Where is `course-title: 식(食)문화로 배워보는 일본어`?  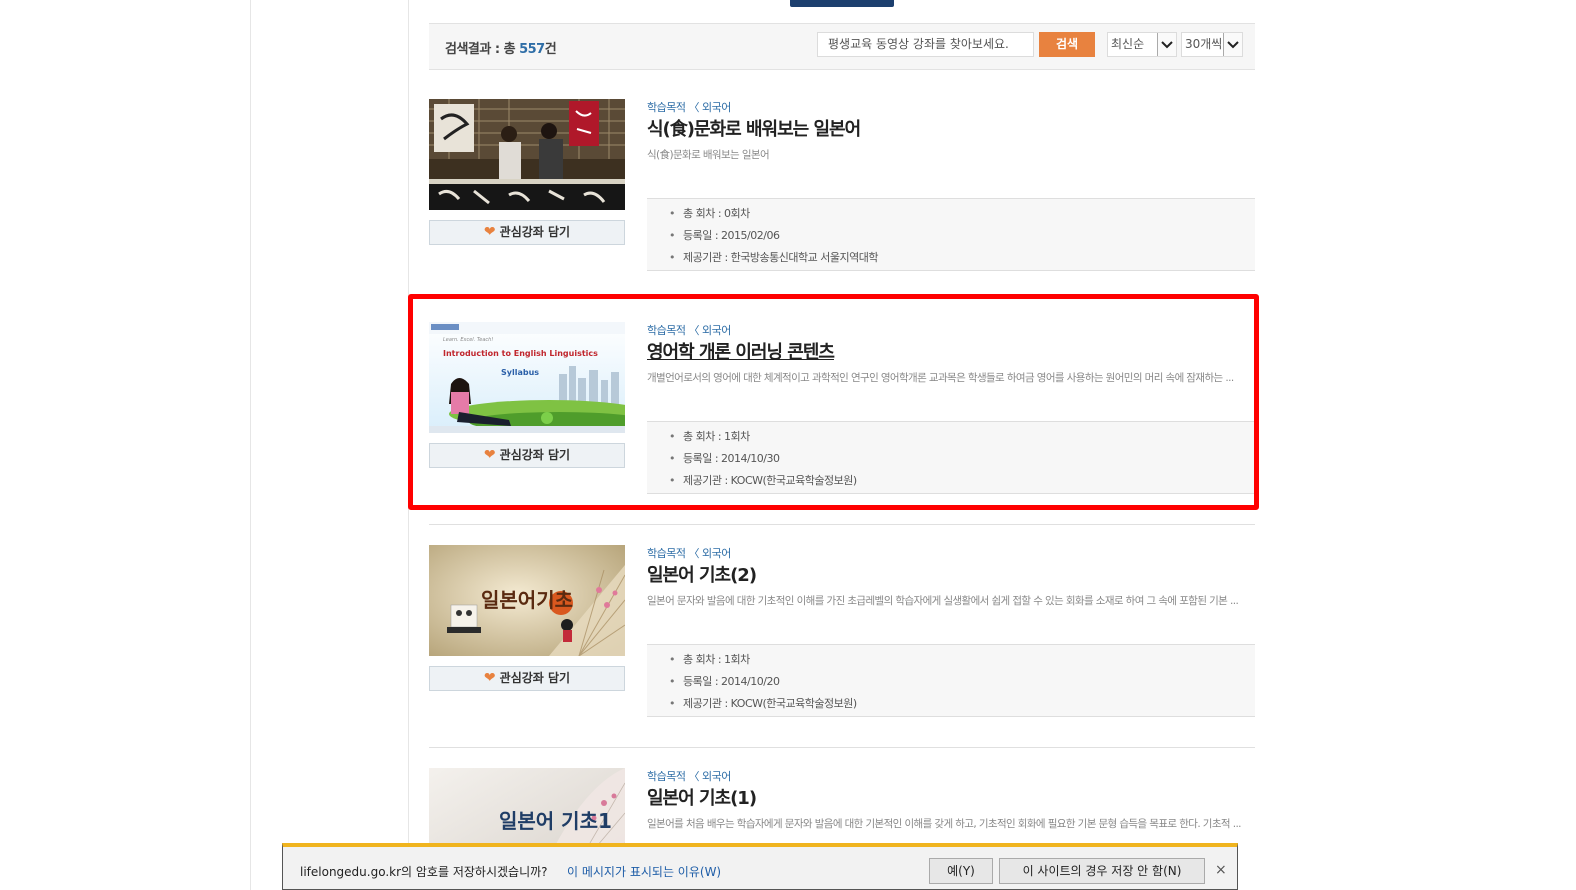
course-title: 식(食)문화로 배워보는 일본어 is located at coordinates (754, 128).